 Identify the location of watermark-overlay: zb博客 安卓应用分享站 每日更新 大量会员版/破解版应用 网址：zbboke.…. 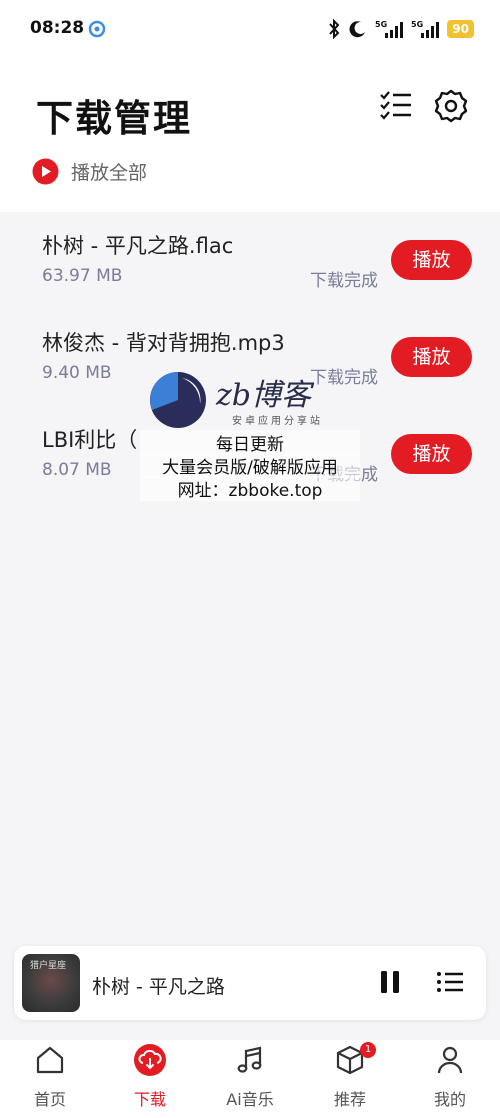
(250, 434).